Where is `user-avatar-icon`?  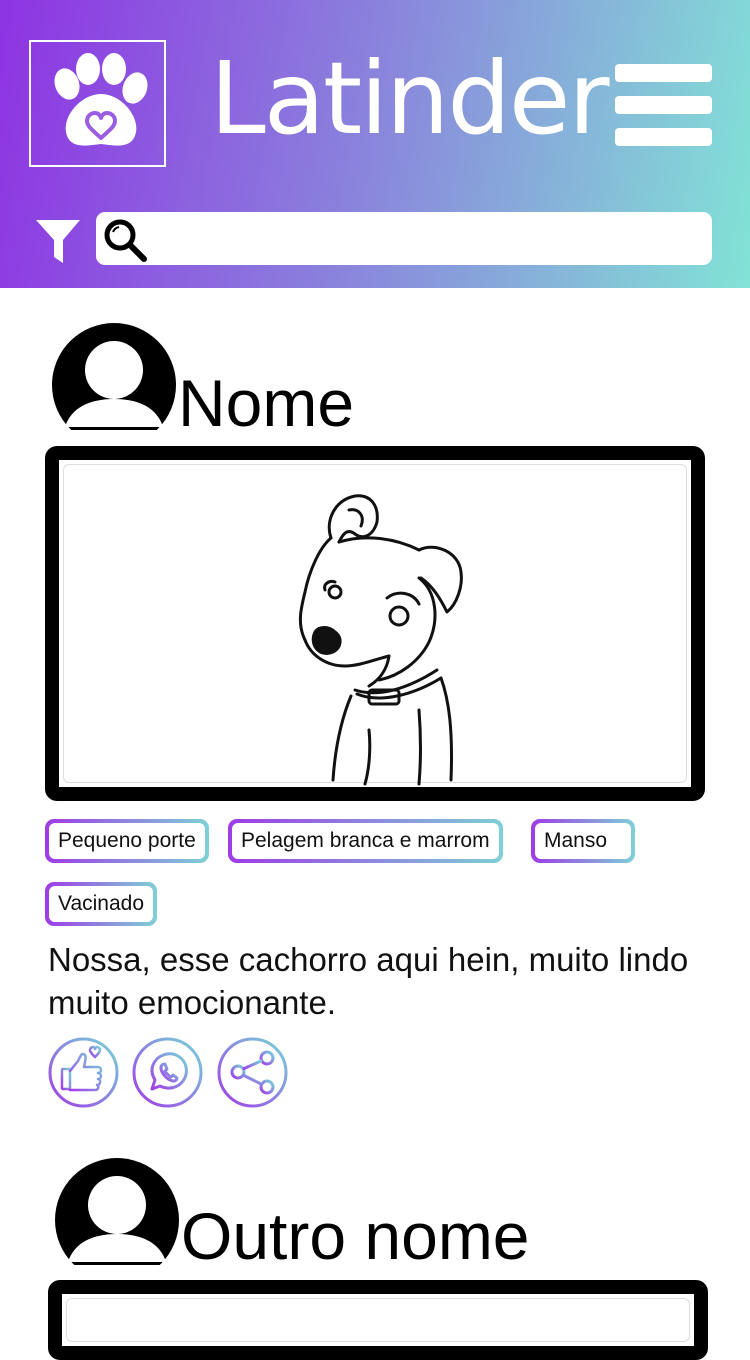
user-avatar-icon is located at coordinates (117, 1213).